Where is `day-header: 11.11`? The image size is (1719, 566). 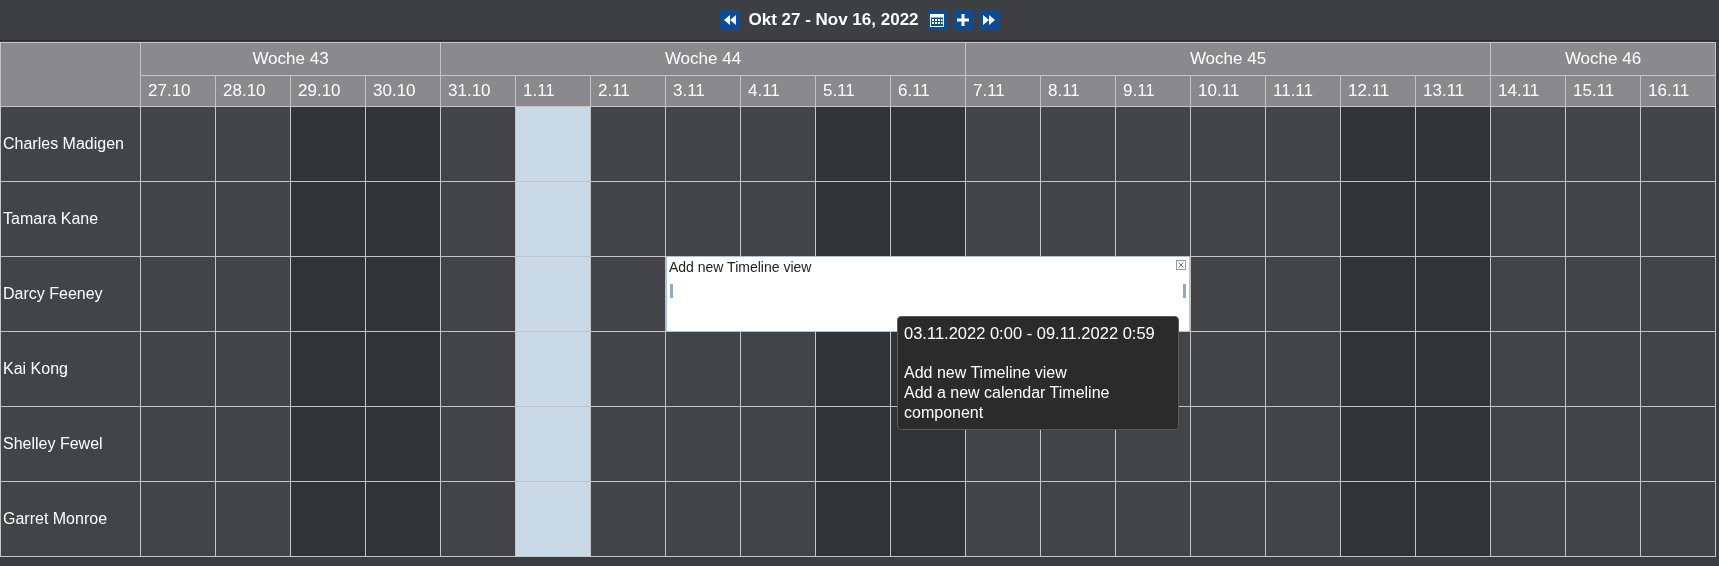 day-header: 11.11 is located at coordinates (1303, 91).